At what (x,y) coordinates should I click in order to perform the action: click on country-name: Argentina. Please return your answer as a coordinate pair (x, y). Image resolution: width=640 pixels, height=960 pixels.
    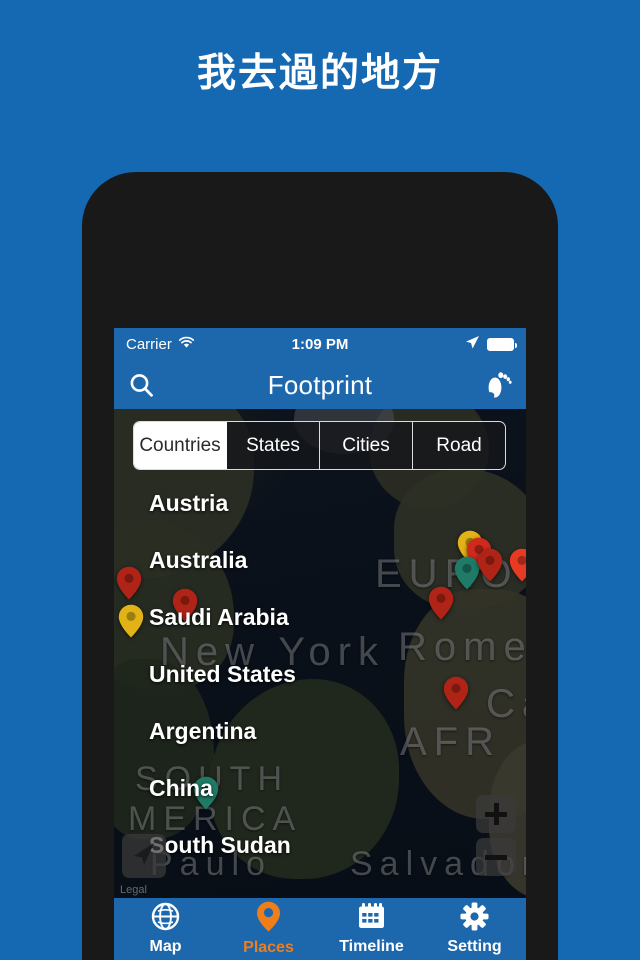
    Looking at the image, I should click on (203, 731).